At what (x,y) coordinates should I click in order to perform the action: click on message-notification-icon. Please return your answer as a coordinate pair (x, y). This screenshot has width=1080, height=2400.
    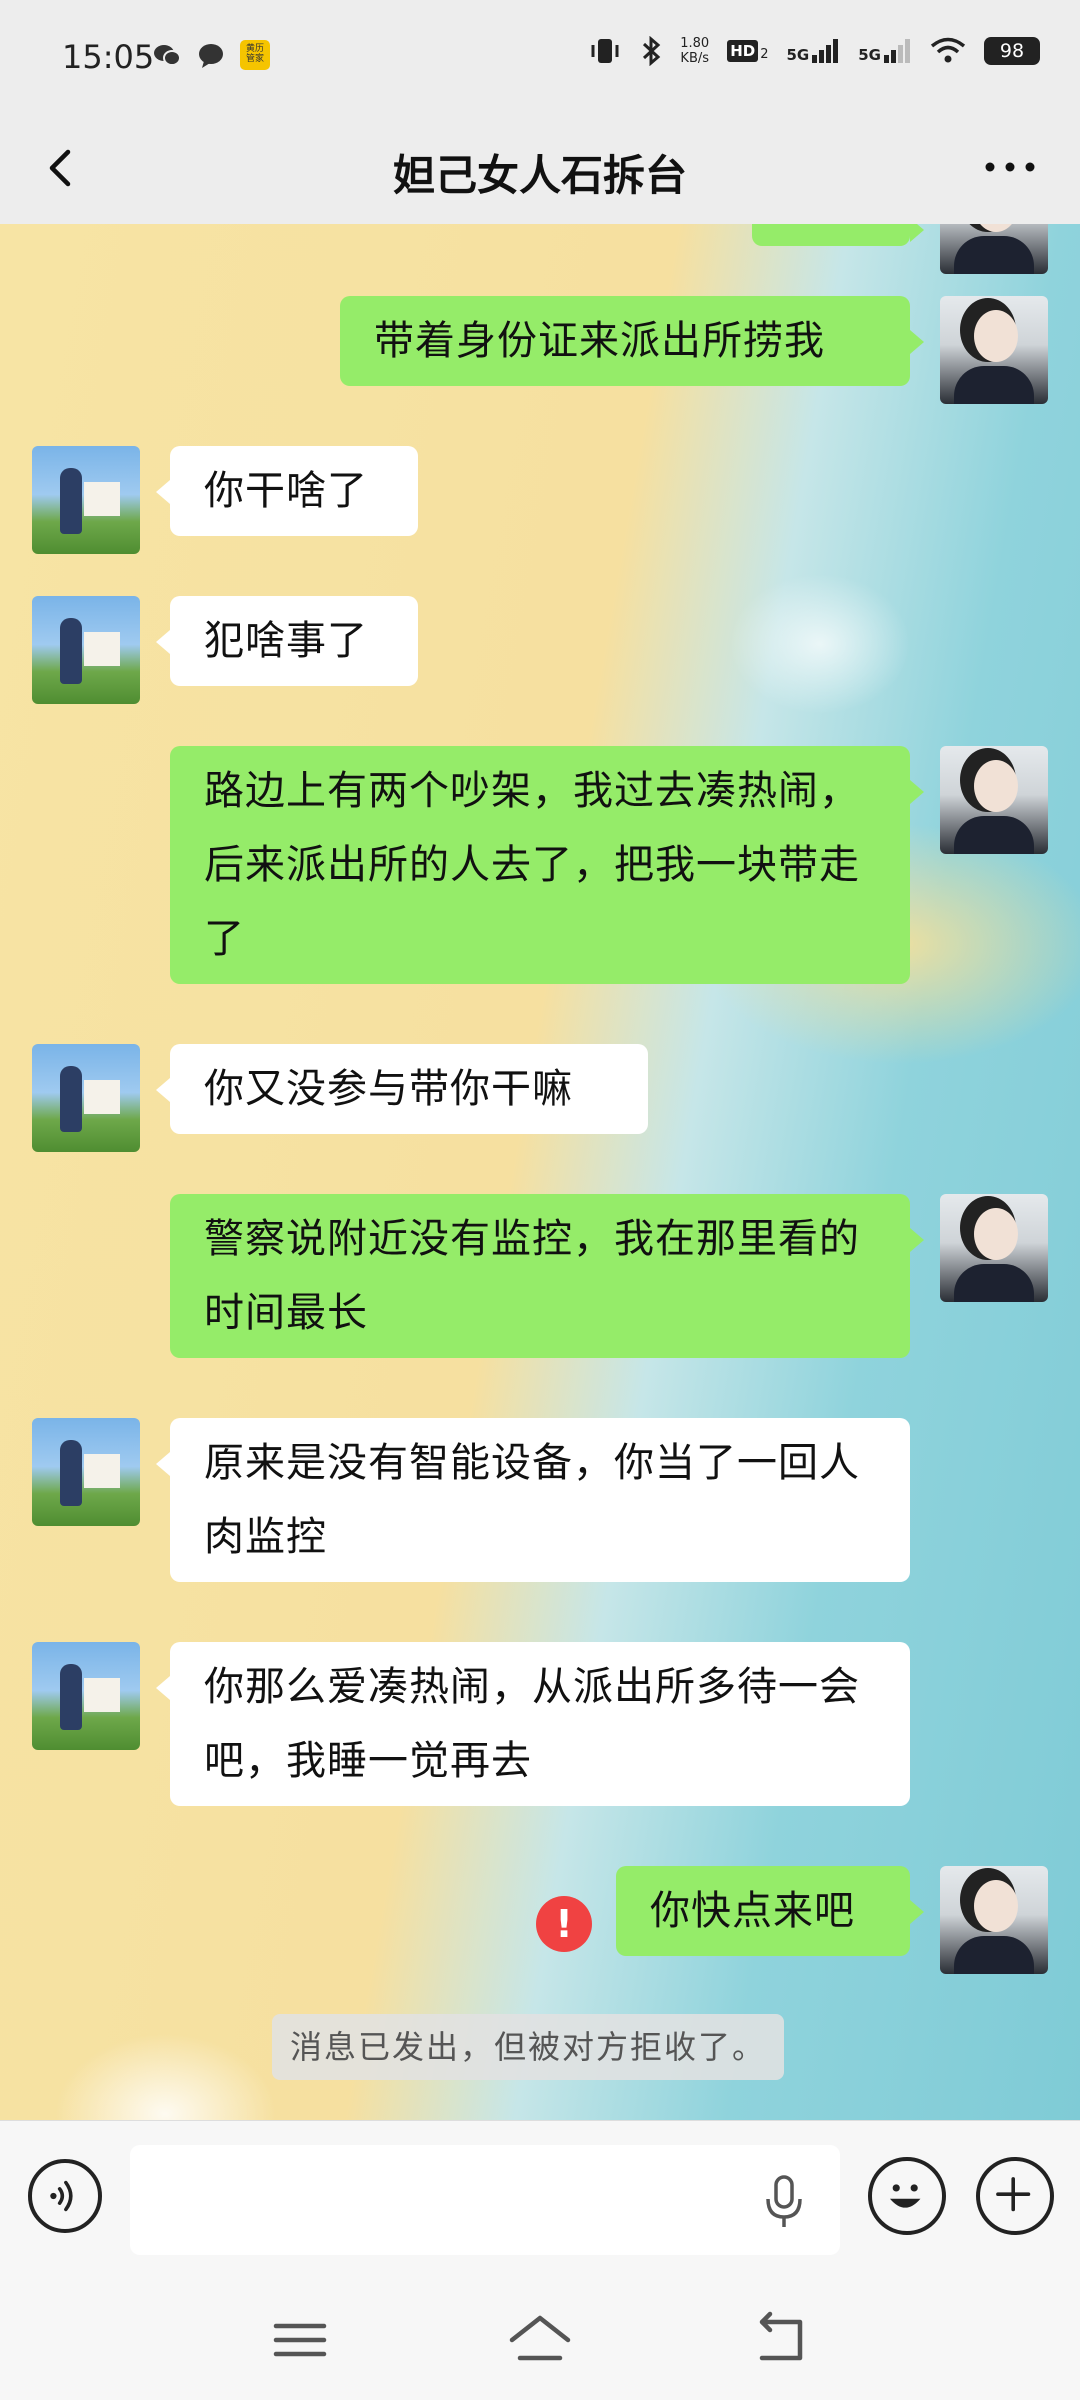
    Looking at the image, I should click on (211, 56).